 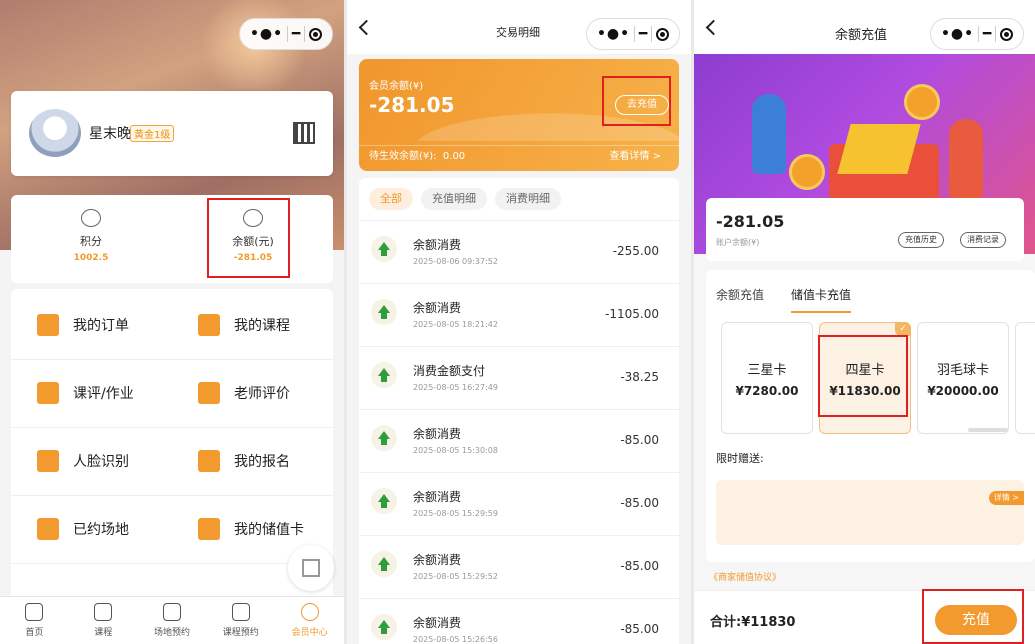 I want to click on consume-records-button: 消费记录, so click(x=983, y=240).